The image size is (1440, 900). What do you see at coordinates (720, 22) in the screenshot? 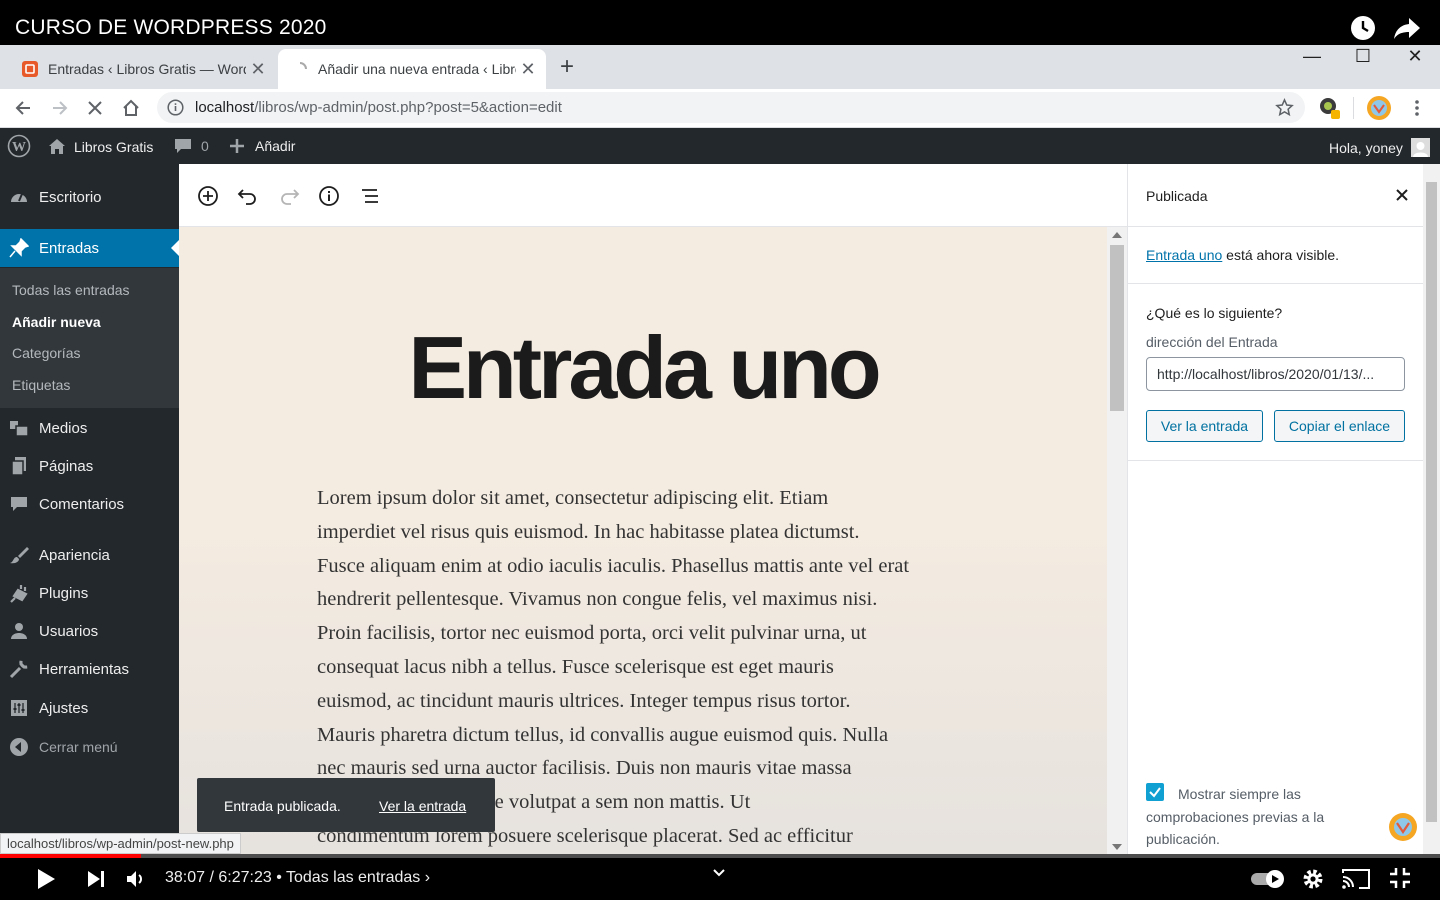
I see `video-title-bar: CURSO DE WORDPRESS 2020` at bounding box center [720, 22].